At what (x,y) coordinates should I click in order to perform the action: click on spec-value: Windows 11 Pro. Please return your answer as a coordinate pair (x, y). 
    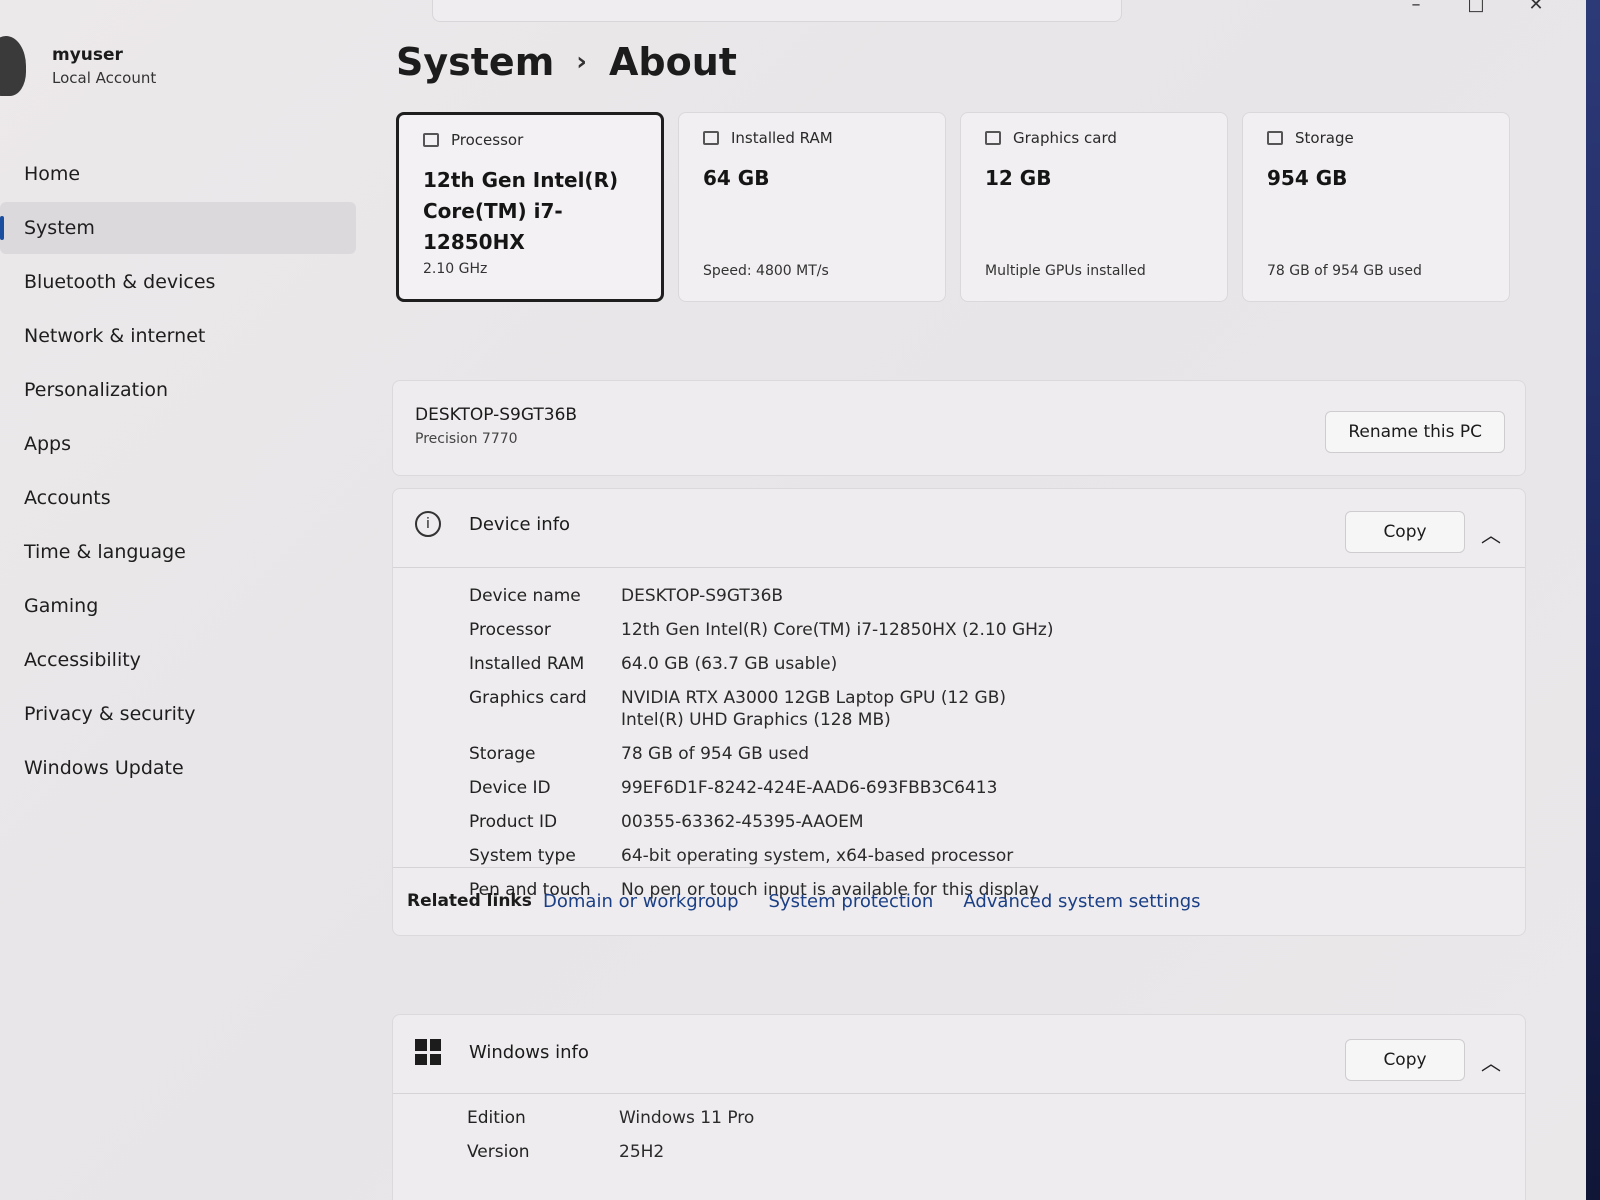
    Looking at the image, I should click on (687, 1118).